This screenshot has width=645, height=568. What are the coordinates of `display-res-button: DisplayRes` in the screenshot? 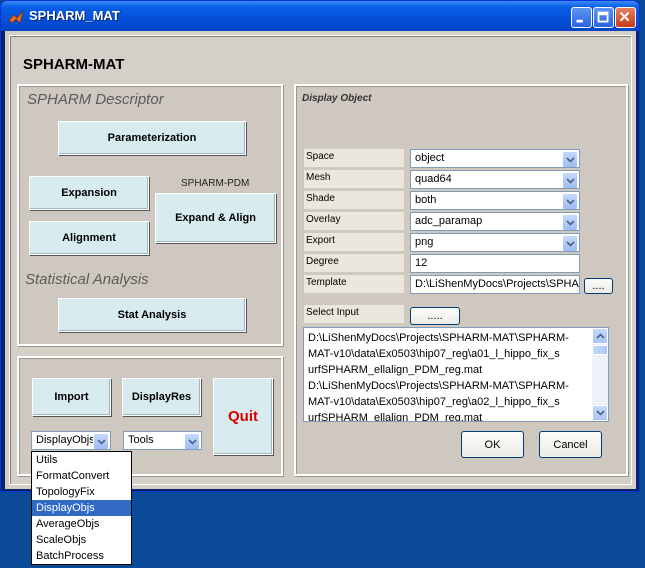 It's located at (161, 397).